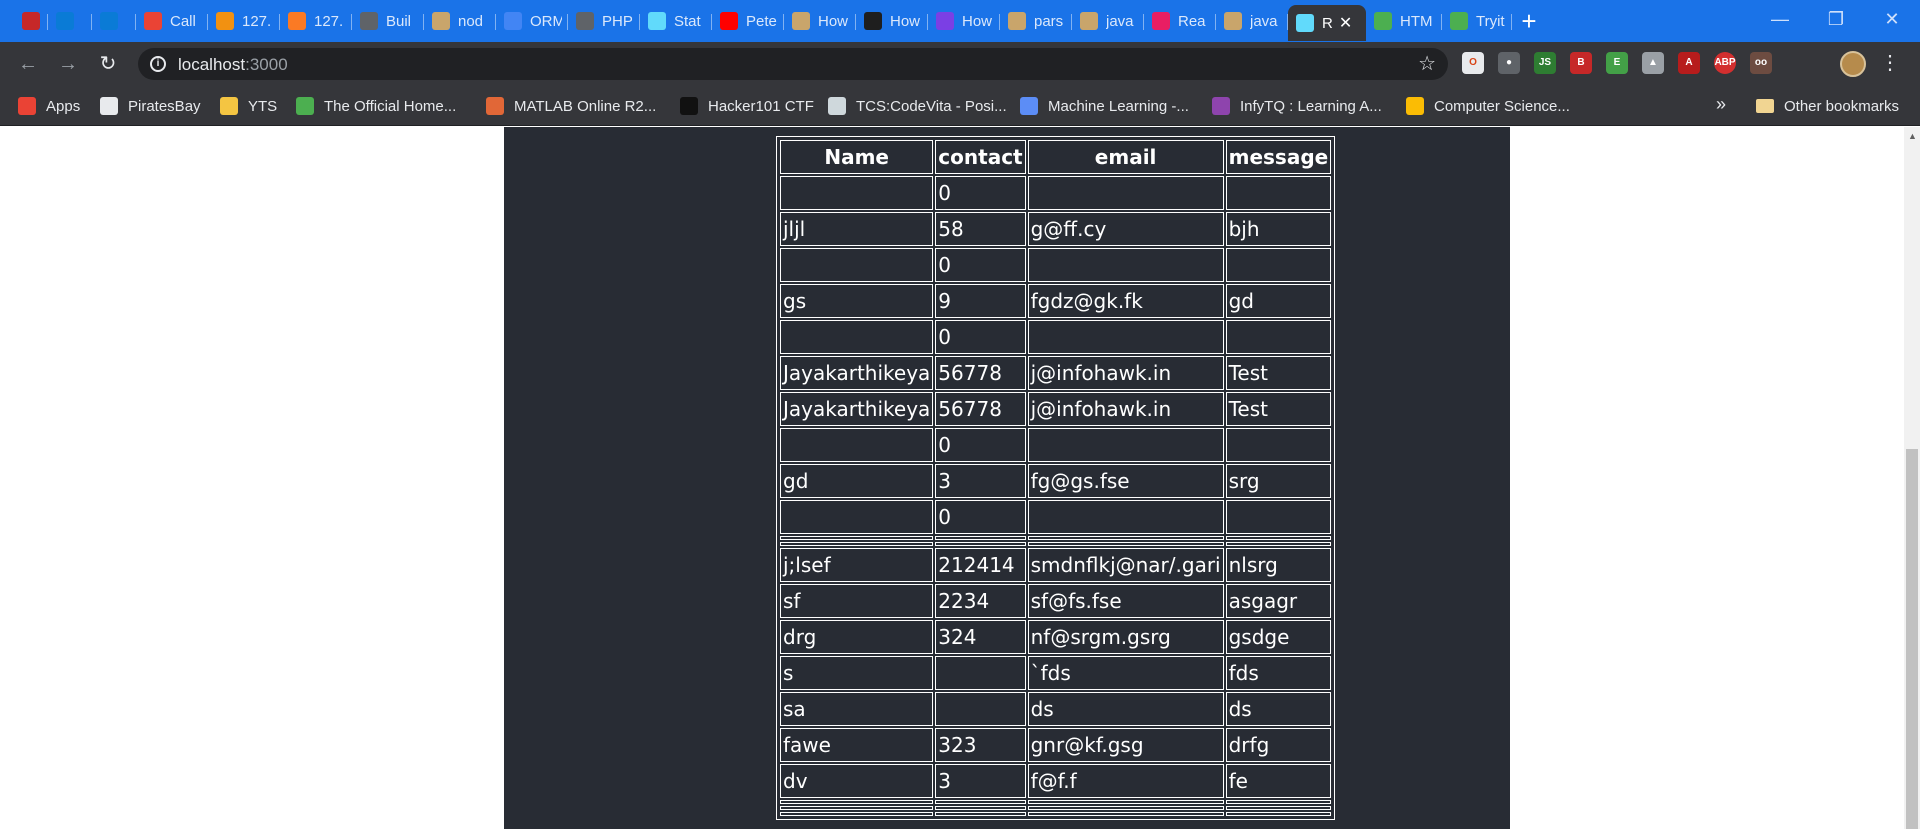 This screenshot has width=1920, height=829. What do you see at coordinates (857, 745) in the screenshot?
I see `table-cell: fawe` at bounding box center [857, 745].